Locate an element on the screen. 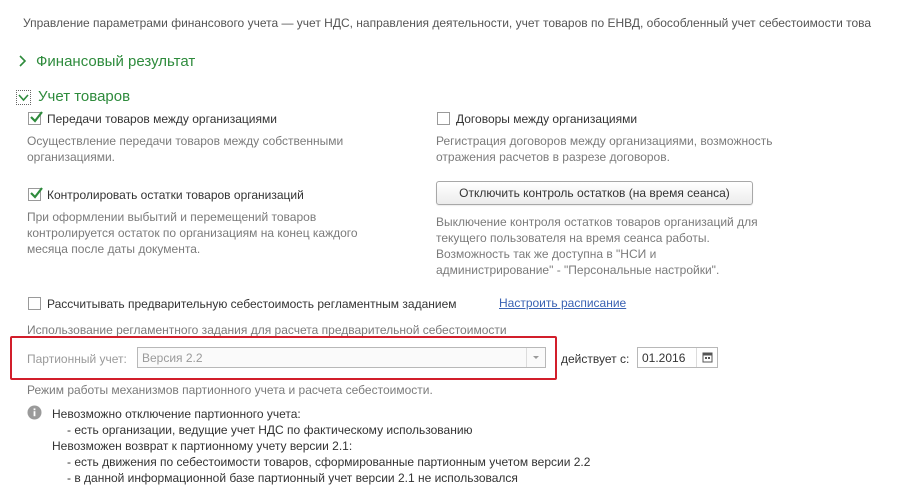  contracts-between-orgs-hint-2: отражения расчетов в разрезе договоров. is located at coordinates (553, 157).